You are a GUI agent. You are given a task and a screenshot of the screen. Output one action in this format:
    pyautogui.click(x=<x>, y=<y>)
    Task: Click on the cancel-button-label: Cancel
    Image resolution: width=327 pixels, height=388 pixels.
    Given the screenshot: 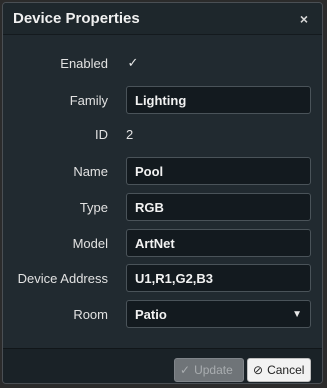 What is the action you would take?
    pyautogui.click(x=286, y=370)
    